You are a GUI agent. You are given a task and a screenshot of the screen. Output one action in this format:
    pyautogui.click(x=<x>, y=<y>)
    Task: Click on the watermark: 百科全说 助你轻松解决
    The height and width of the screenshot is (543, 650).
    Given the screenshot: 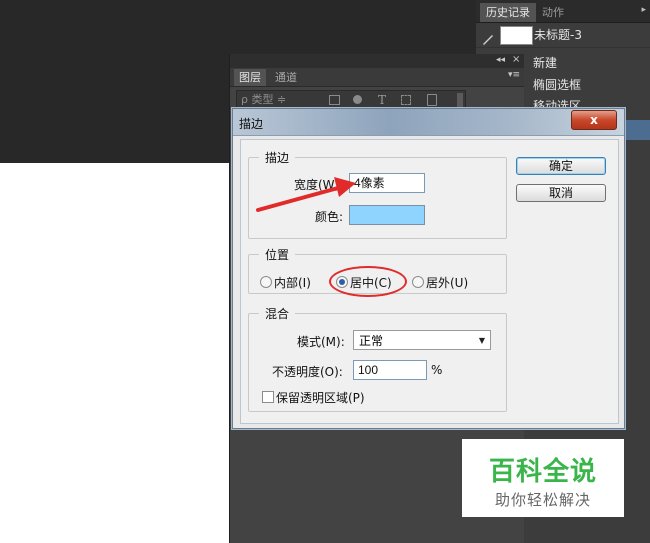 What is the action you would take?
    pyautogui.click(x=543, y=478)
    